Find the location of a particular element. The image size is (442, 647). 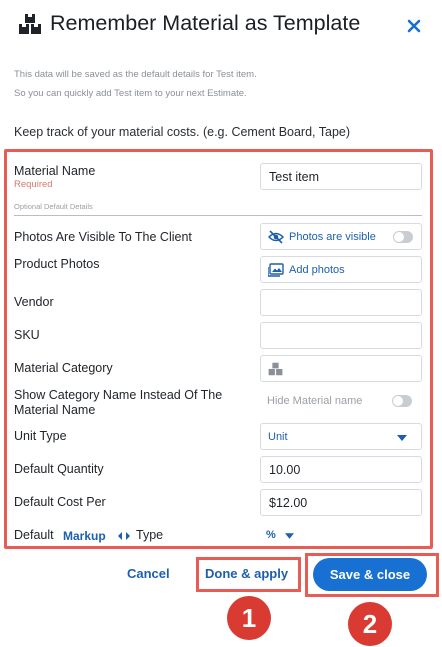

default-quantity-label: Default Quantity is located at coordinates (59, 469).